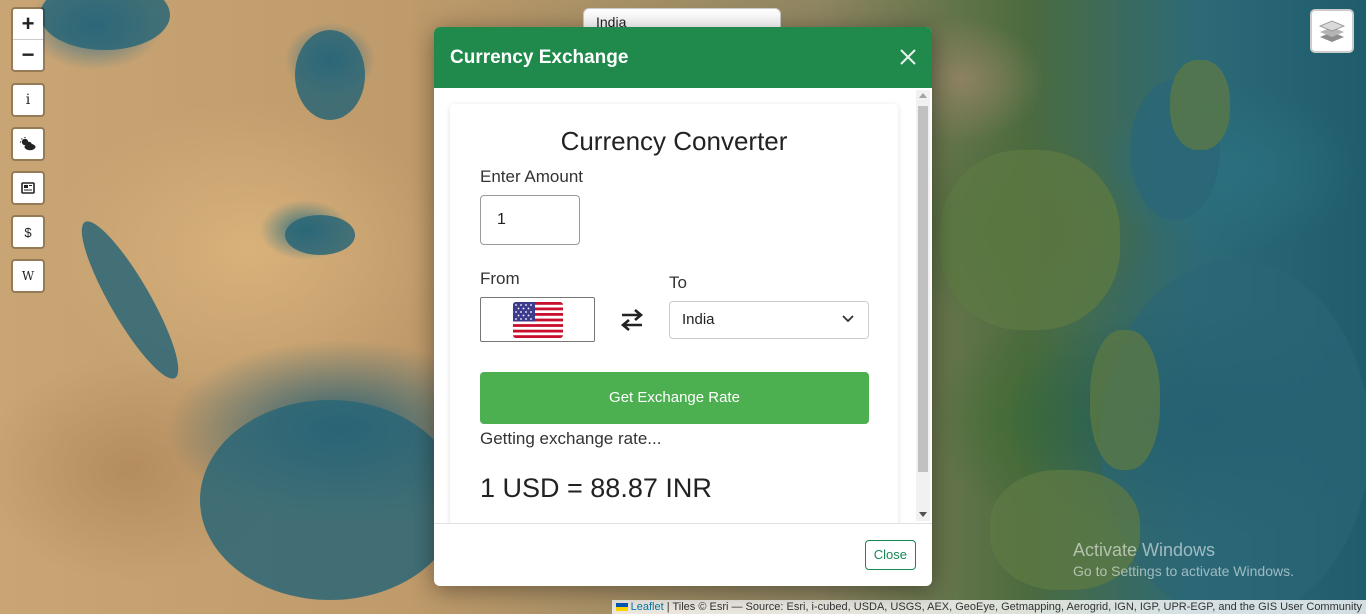  Describe the element at coordinates (621, 607) in the screenshot. I see `ukraine-flag-icon` at that location.